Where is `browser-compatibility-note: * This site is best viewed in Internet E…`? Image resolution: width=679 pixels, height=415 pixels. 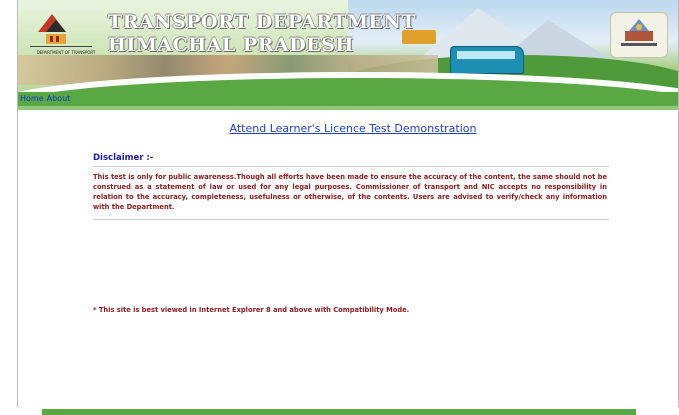 browser-compatibility-note: * This site is best viewed in Internet E… is located at coordinates (251, 310).